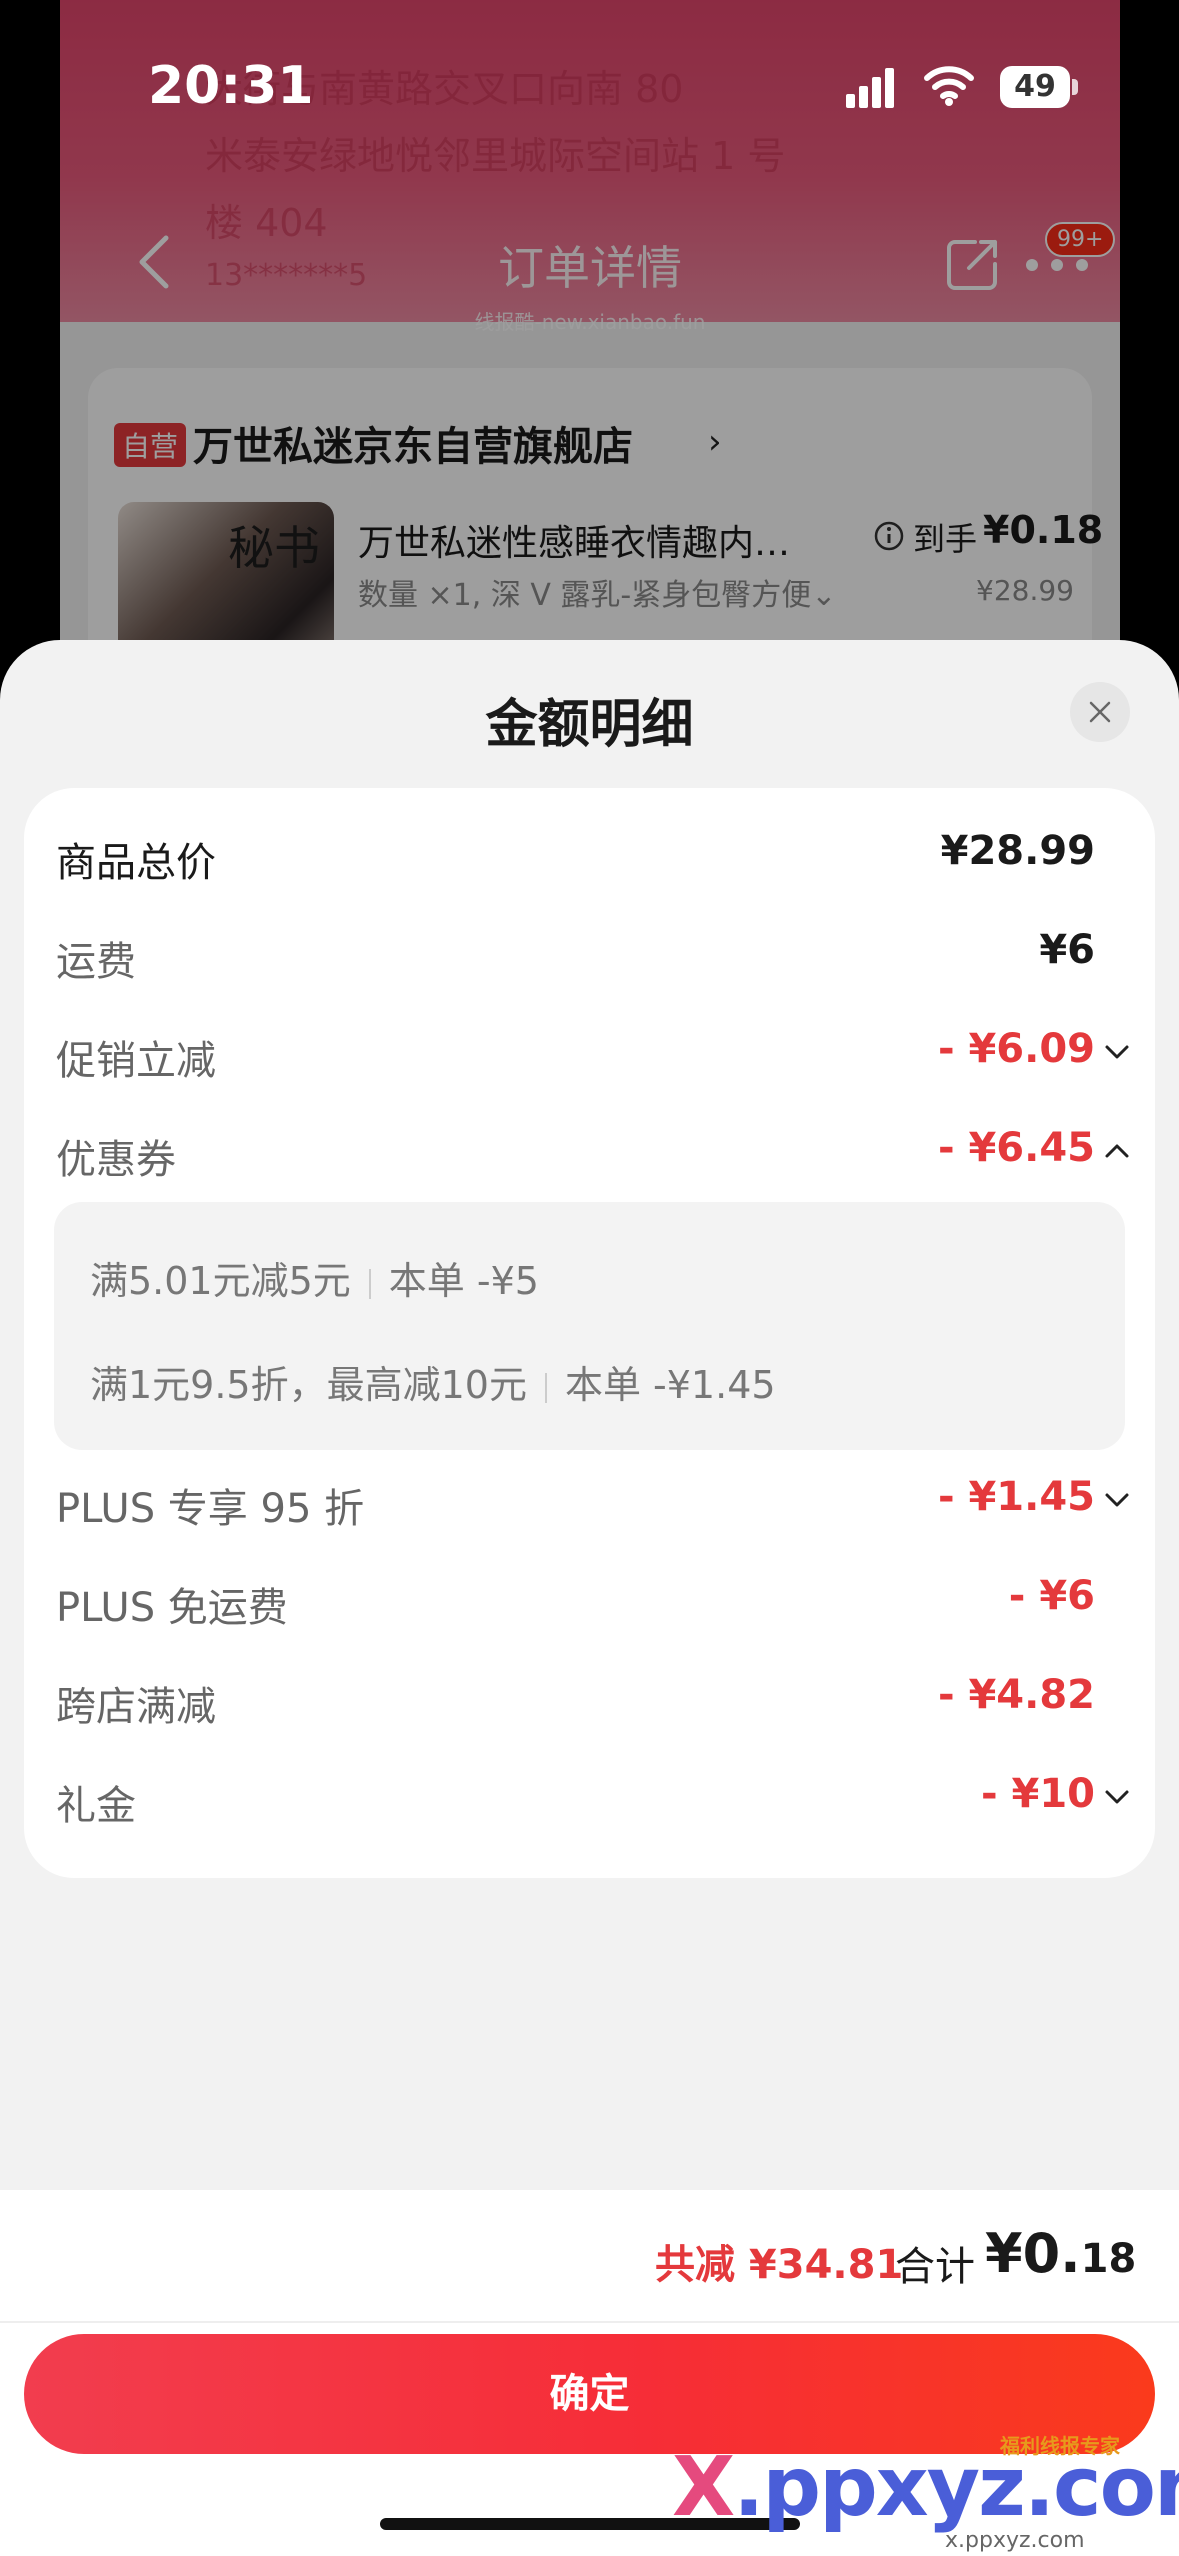 The image size is (1179, 2556). Describe the element at coordinates (779, 2265) in the screenshot. I see `total-discount: 共减 ¥34.81` at that location.